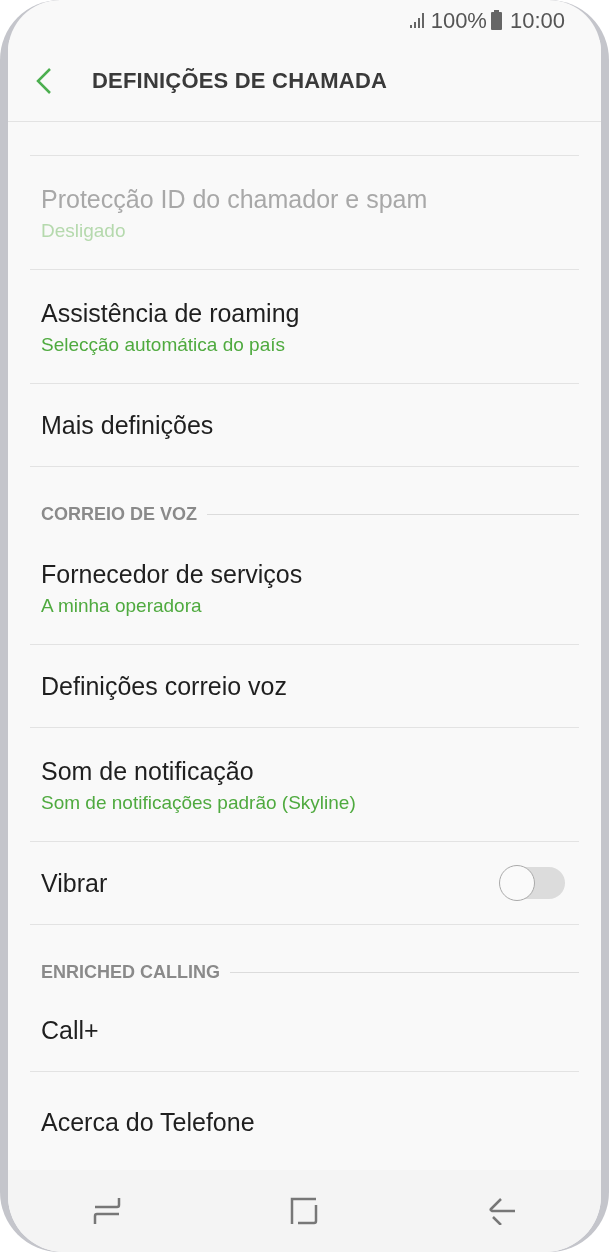  I want to click on settings-item: Definições correio voz, so click(304, 686).